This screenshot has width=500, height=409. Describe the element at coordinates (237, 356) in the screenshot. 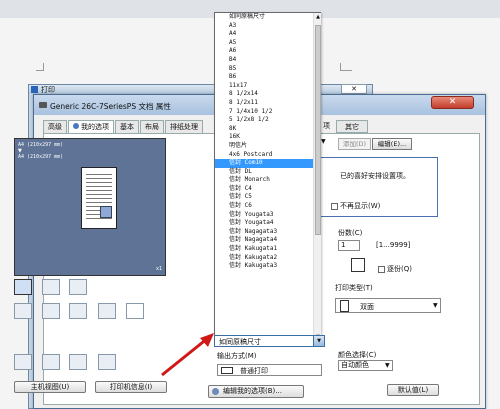

I see `output-method-label: 输出方式(M)` at that location.